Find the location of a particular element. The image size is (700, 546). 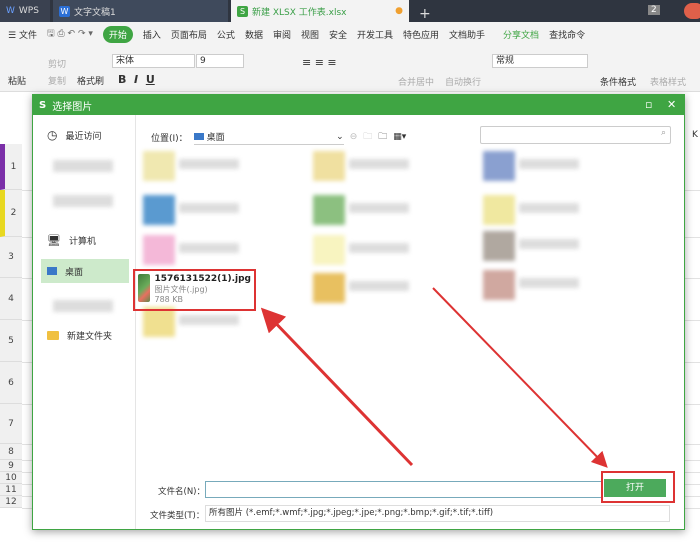

arrow-to-file is located at coordinates (337, 387).